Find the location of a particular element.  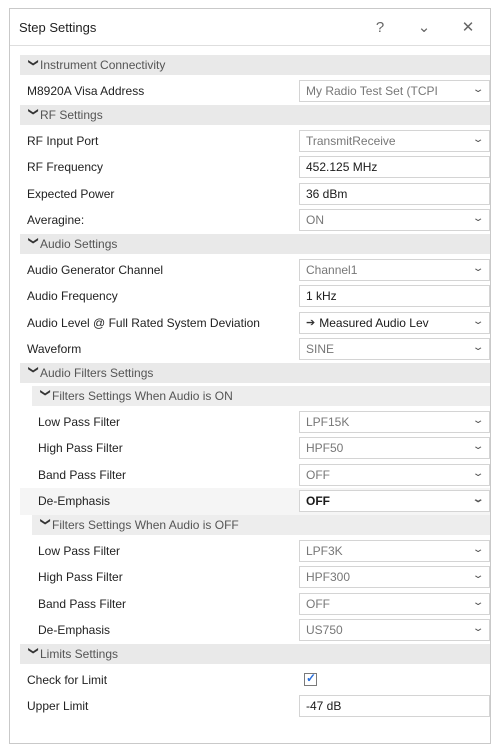

close-button: ✕ is located at coordinates (468, 27).